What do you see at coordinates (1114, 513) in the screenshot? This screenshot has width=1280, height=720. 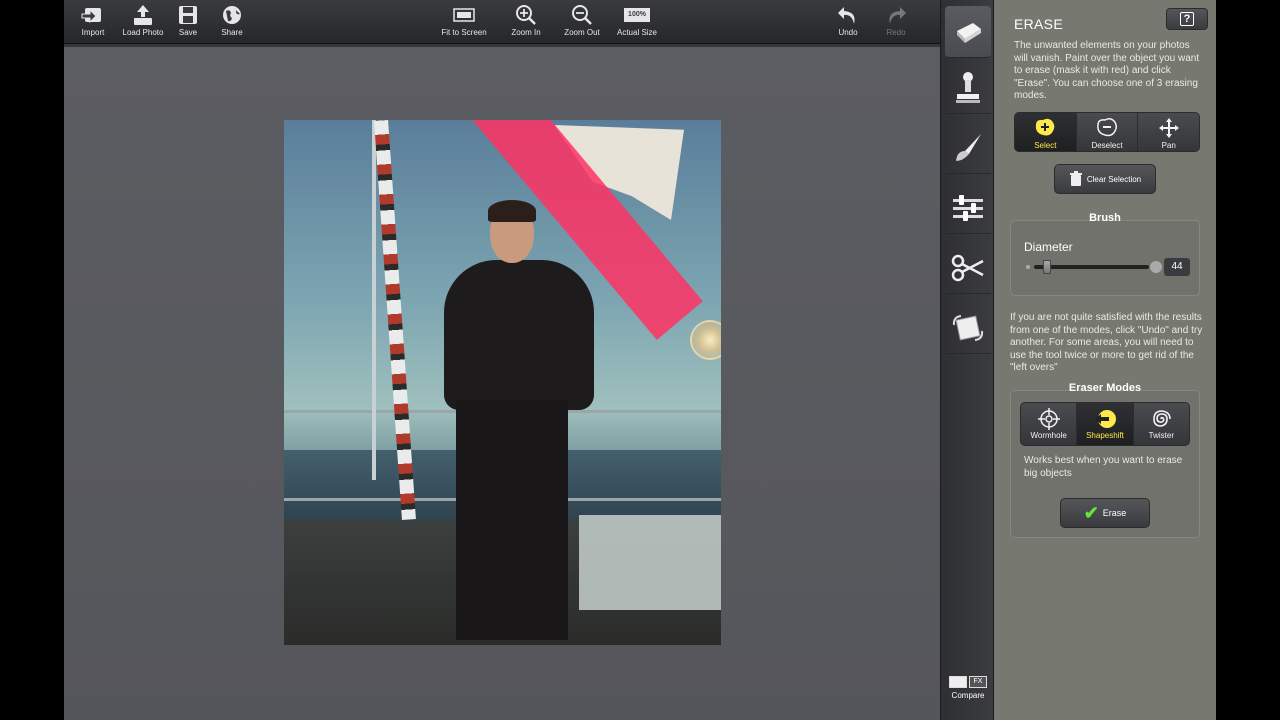 I see `erase-button-label: Erase` at bounding box center [1114, 513].